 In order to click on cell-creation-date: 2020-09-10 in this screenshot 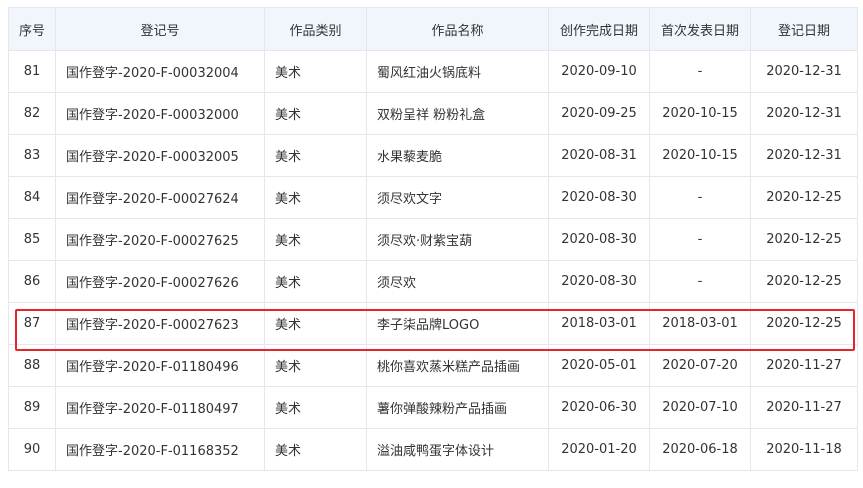, I will do `click(599, 72)`.